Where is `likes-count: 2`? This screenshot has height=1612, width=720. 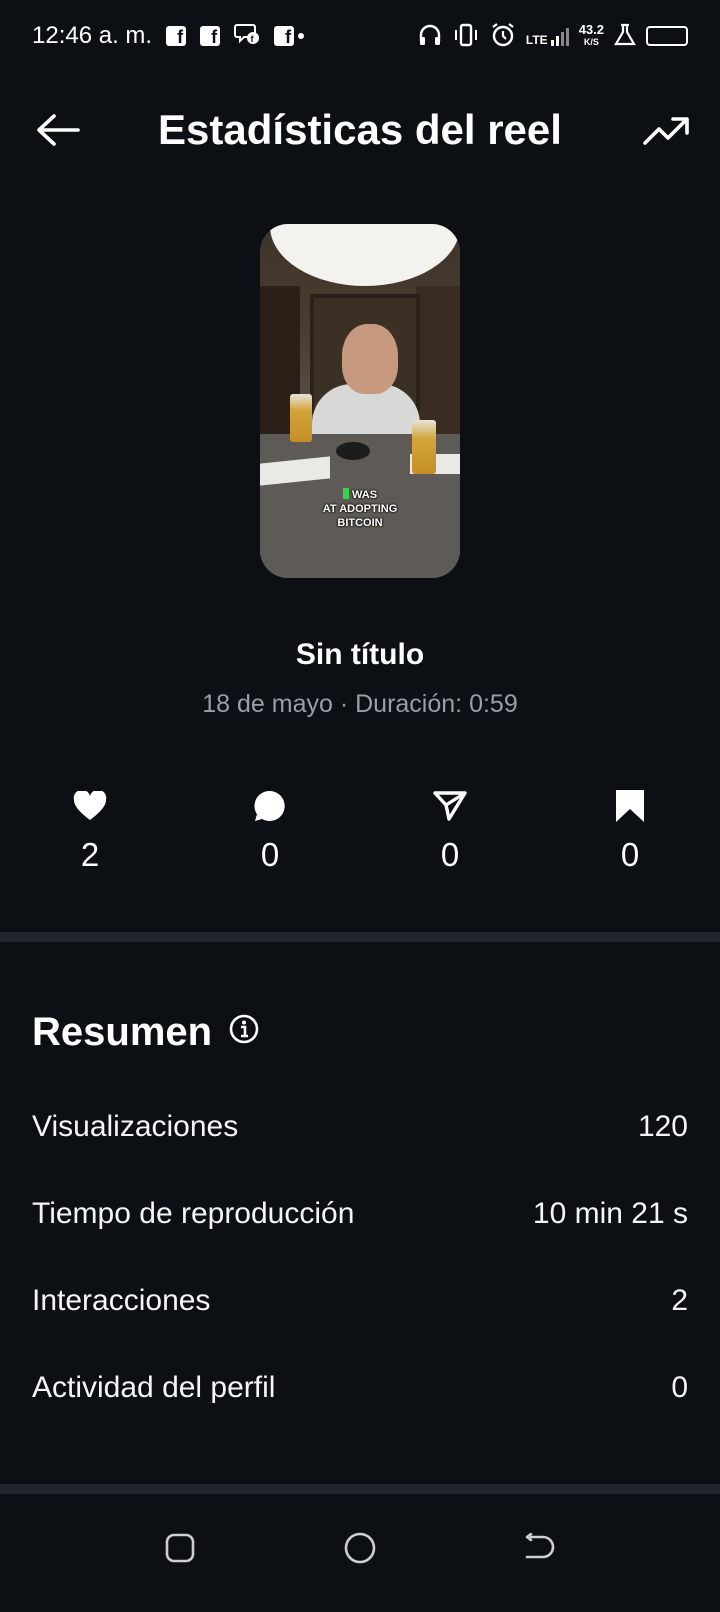
likes-count: 2 is located at coordinates (90, 854).